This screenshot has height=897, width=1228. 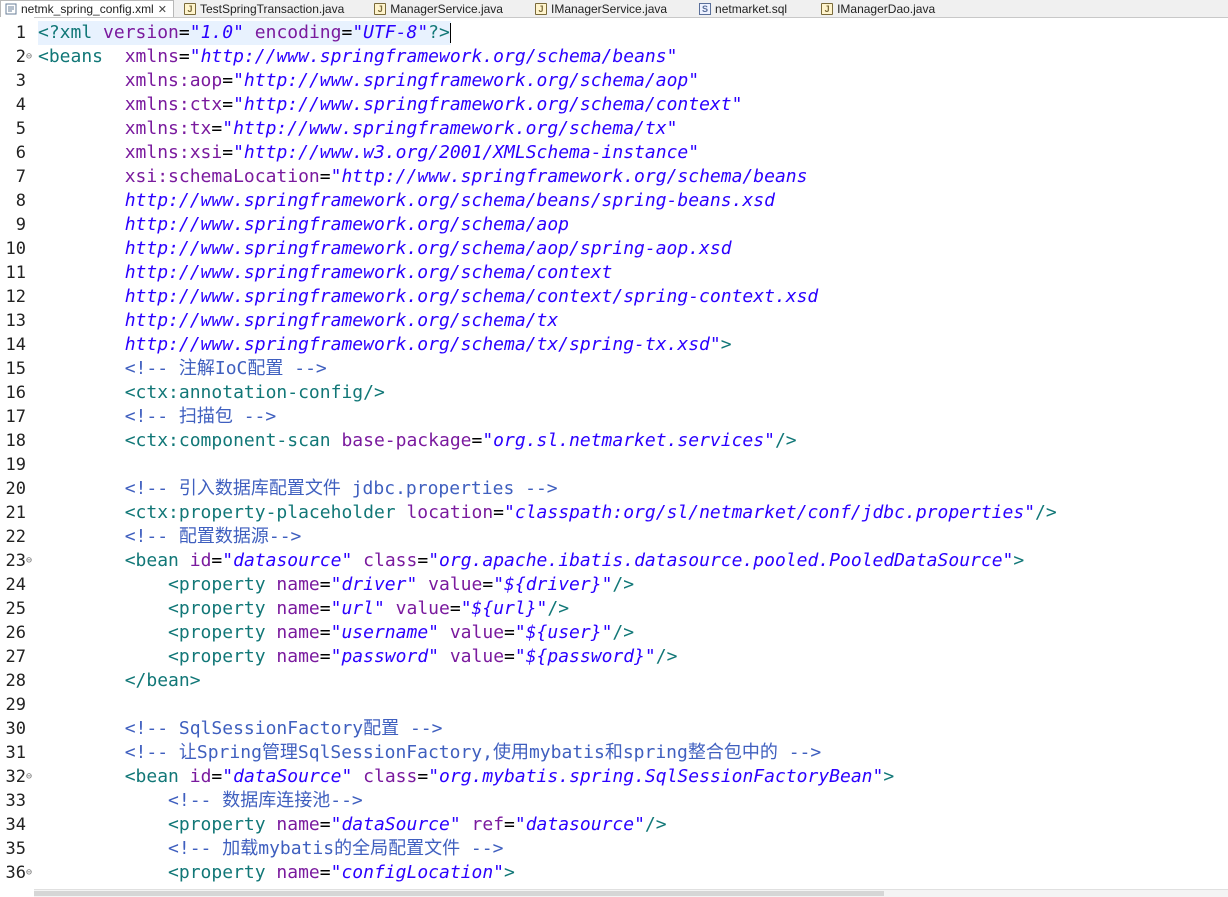 What do you see at coordinates (450, 33) in the screenshot?
I see `text-cursor` at bounding box center [450, 33].